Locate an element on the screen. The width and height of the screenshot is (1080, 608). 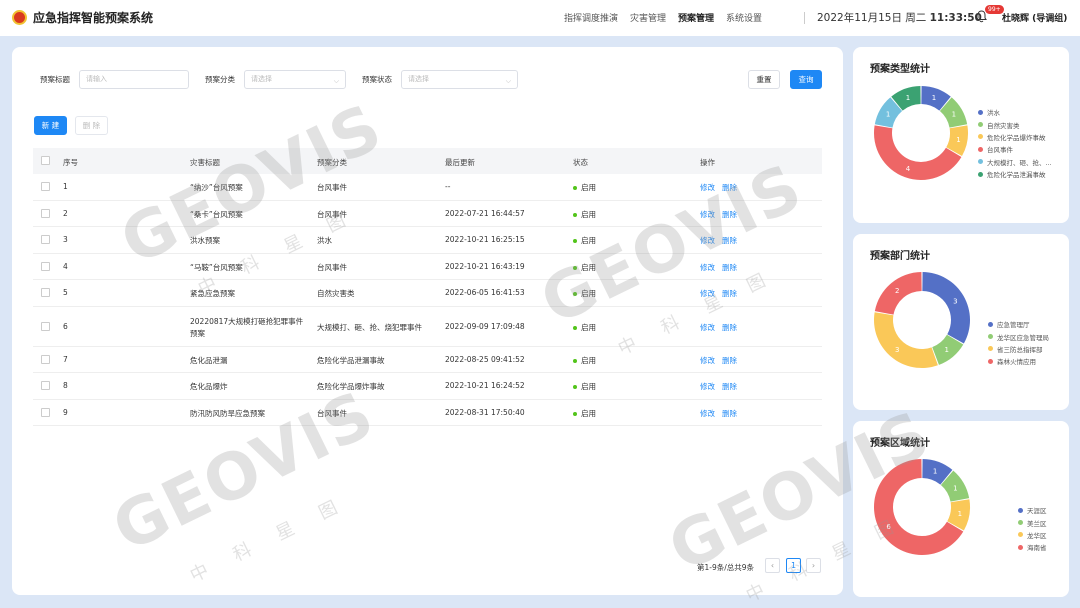
legend-item: 海南省 is located at coordinates (1032, 547).